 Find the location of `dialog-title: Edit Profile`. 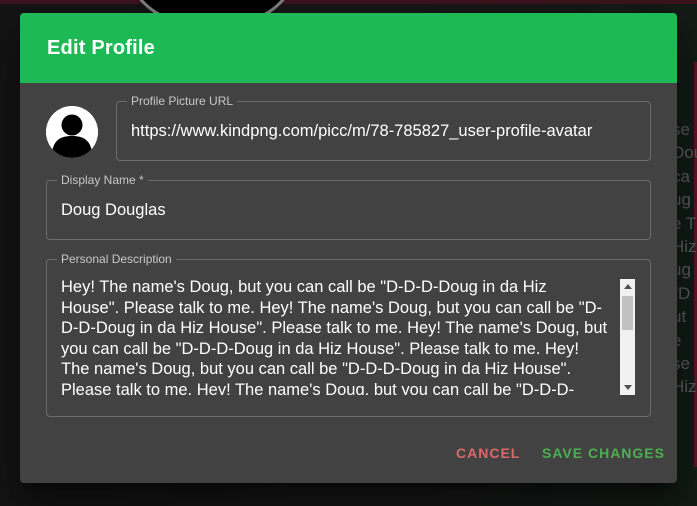

dialog-title: Edit Profile is located at coordinates (101, 47).